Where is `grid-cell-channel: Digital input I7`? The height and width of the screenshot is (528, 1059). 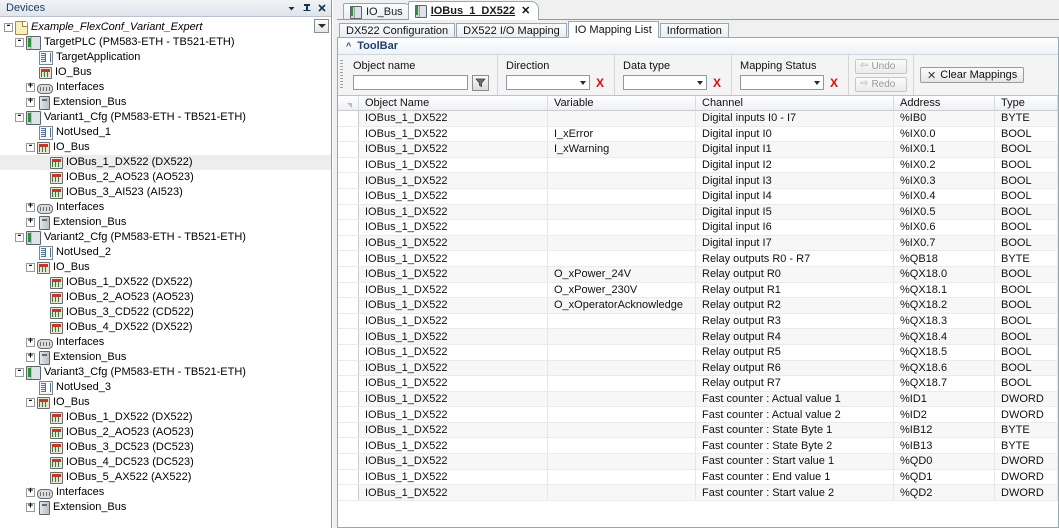
grid-cell-channel: Digital input I7 is located at coordinates (795, 243).